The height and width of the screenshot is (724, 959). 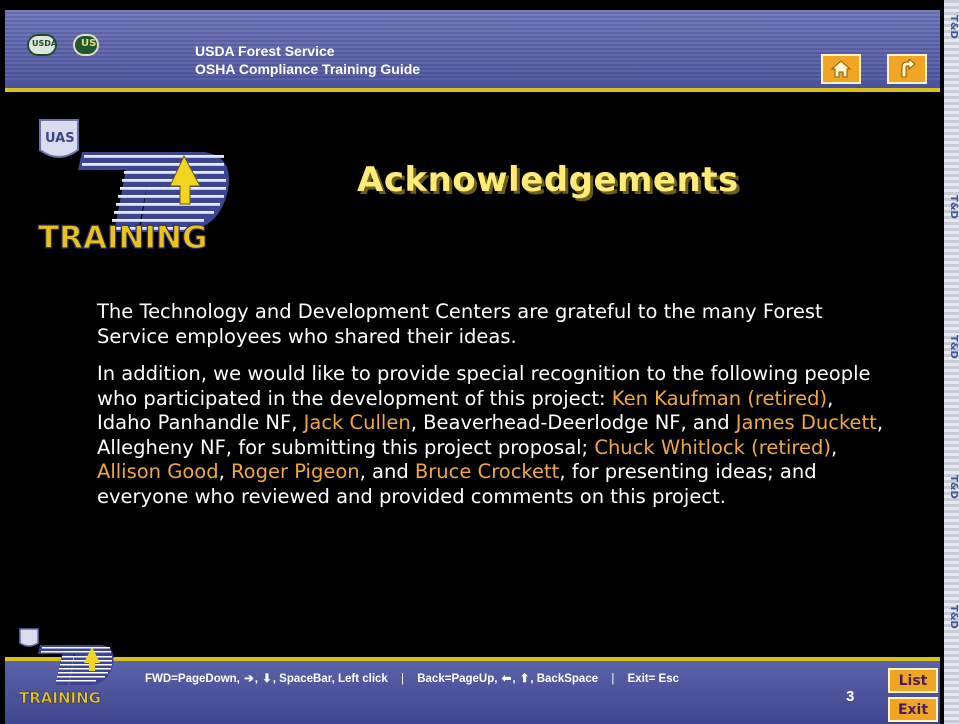 What do you see at coordinates (913, 709) in the screenshot?
I see `exit-button: Exit` at bounding box center [913, 709].